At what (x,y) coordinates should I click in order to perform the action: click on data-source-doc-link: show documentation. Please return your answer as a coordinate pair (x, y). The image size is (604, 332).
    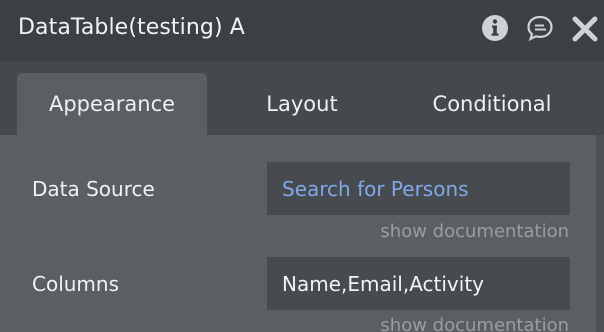
    Looking at the image, I should click on (474, 231).